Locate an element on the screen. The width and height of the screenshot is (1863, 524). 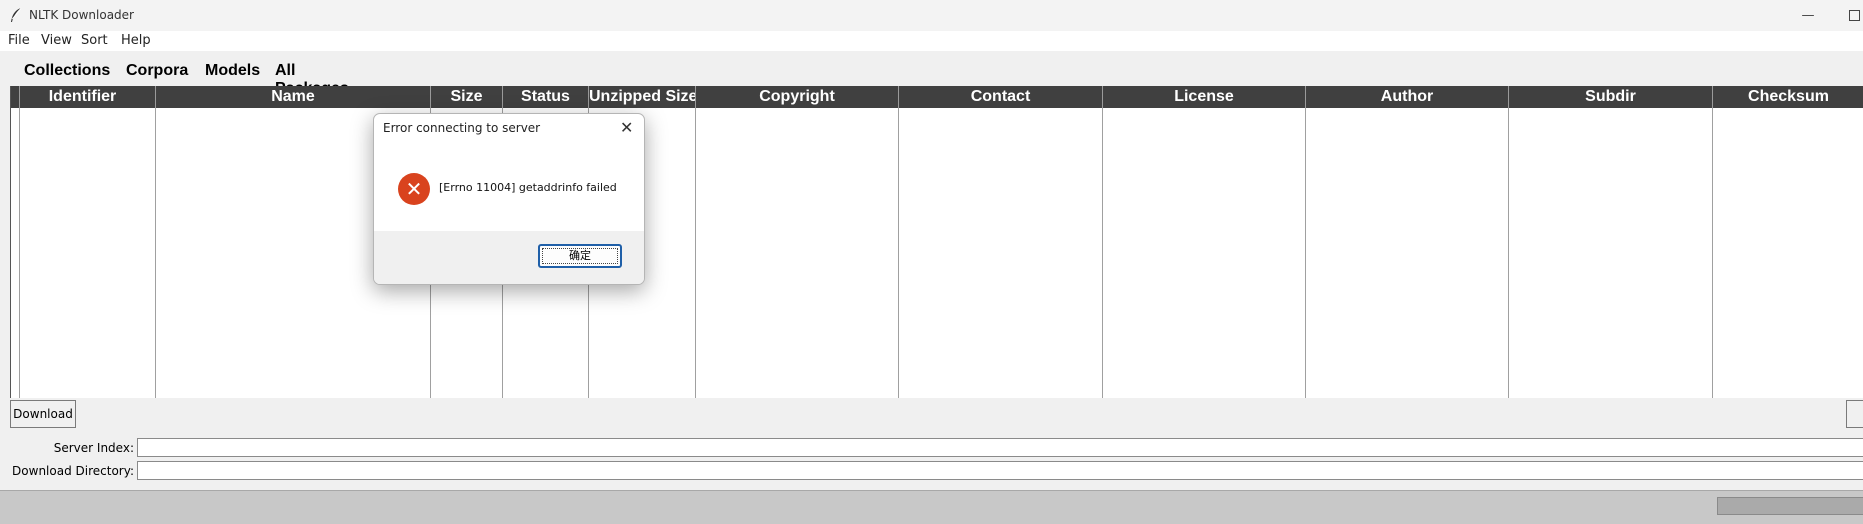
error-icon: ✕ is located at coordinates (414, 189).